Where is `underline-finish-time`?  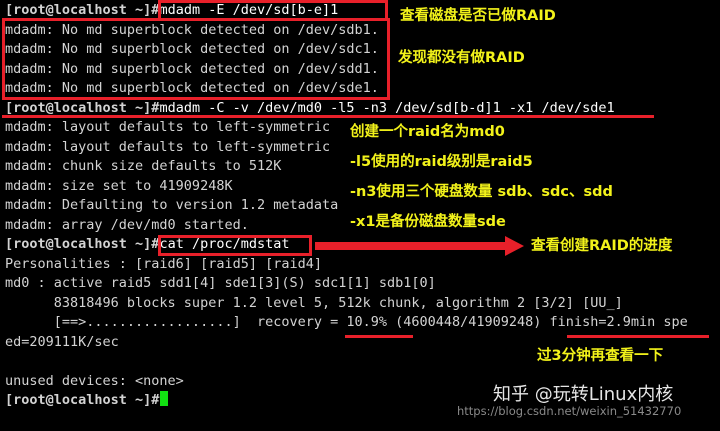 underline-finish-time is located at coordinates (638, 336).